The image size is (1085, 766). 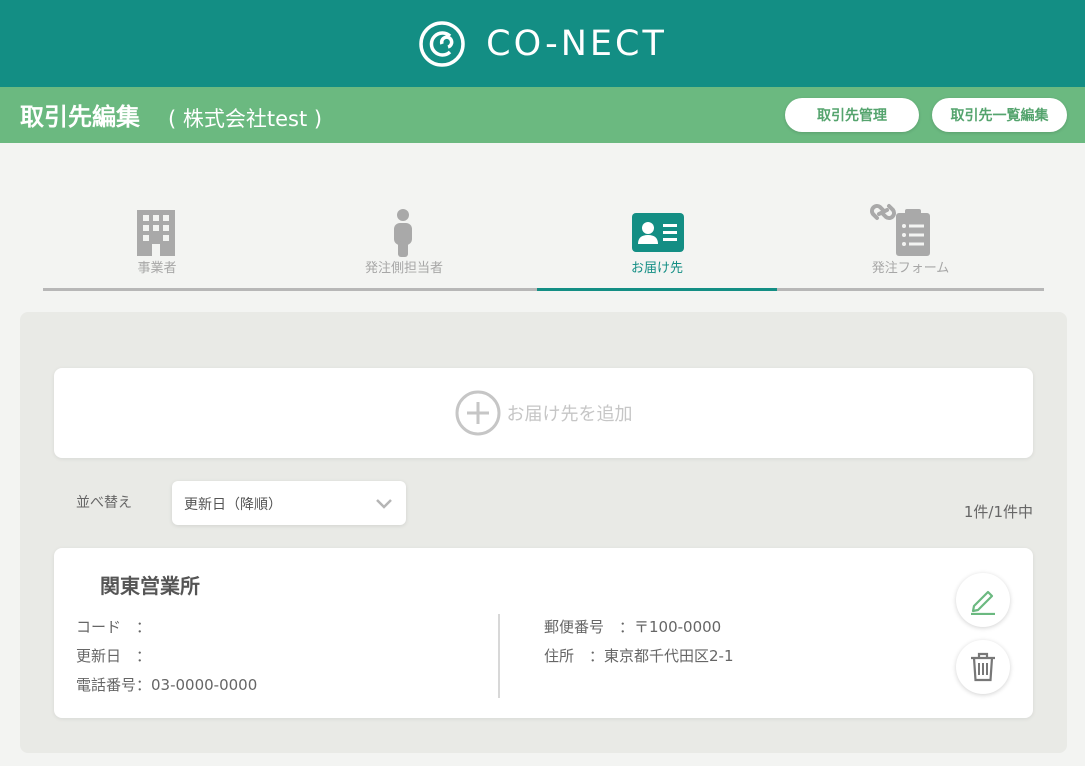 What do you see at coordinates (150, 586) in the screenshot?
I see `destination-name: 関東営業所` at bounding box center [150, 586].